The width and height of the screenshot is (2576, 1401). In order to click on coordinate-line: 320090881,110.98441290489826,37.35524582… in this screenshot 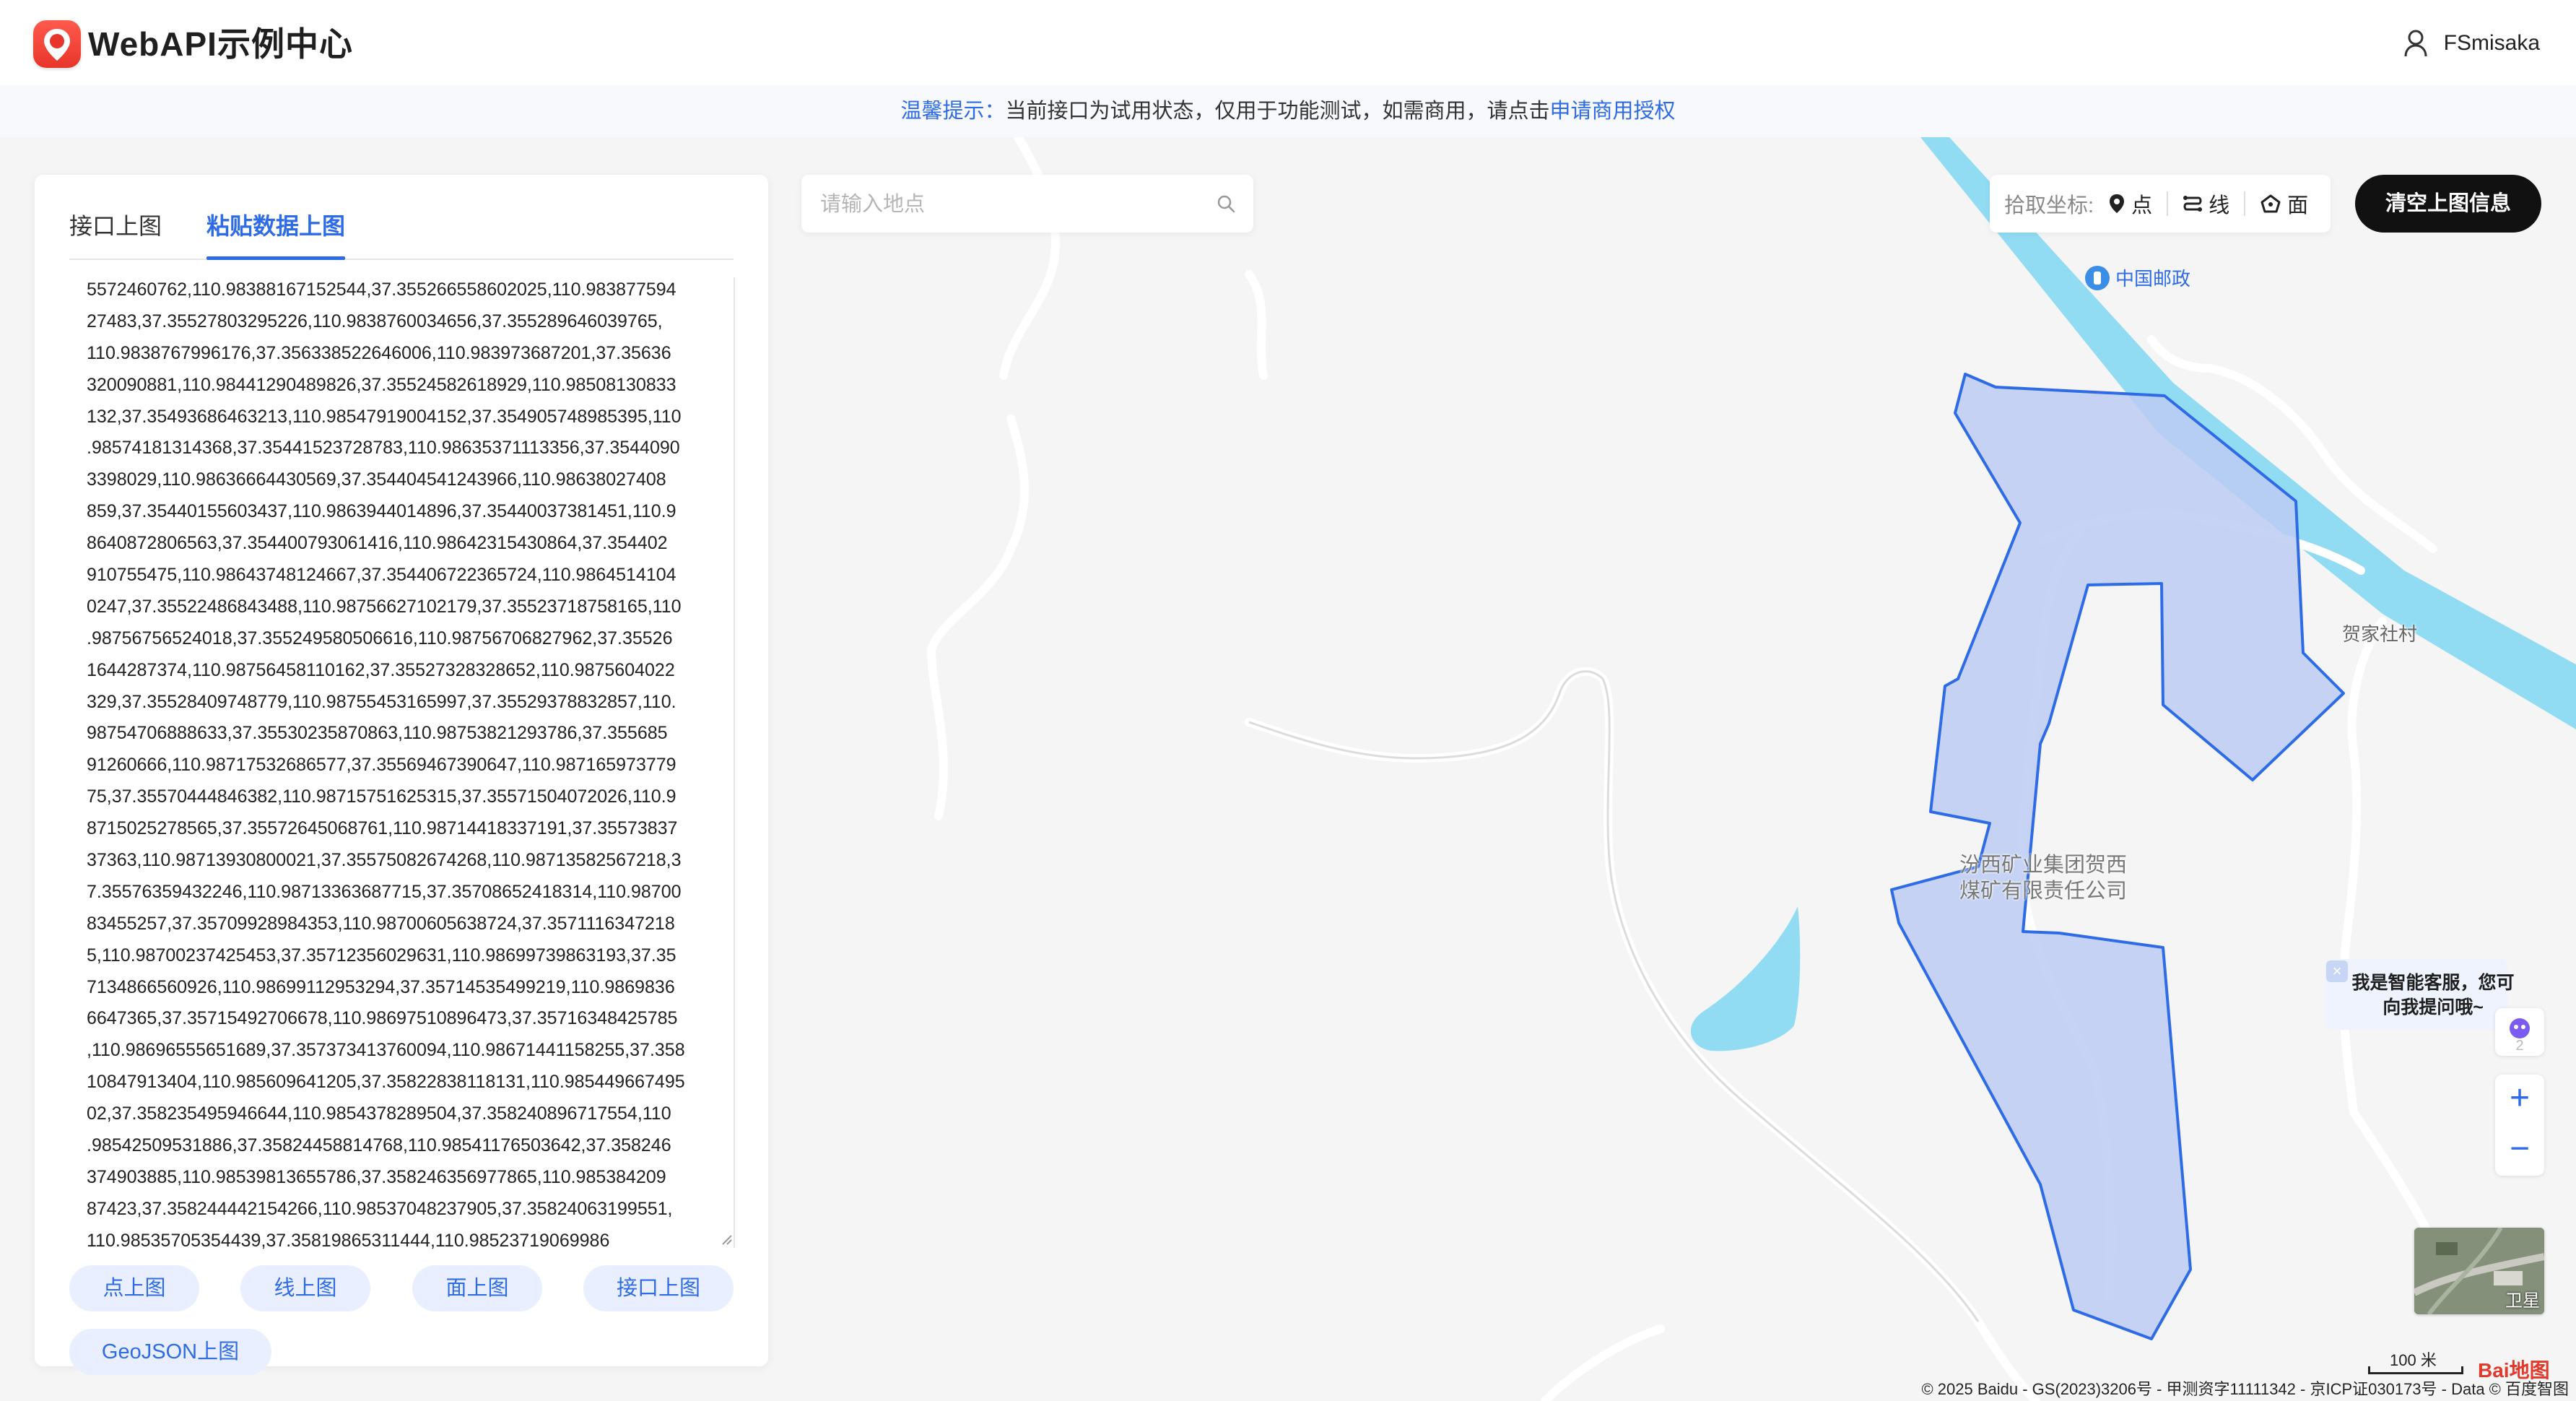, I will do `click(381, 385)`.